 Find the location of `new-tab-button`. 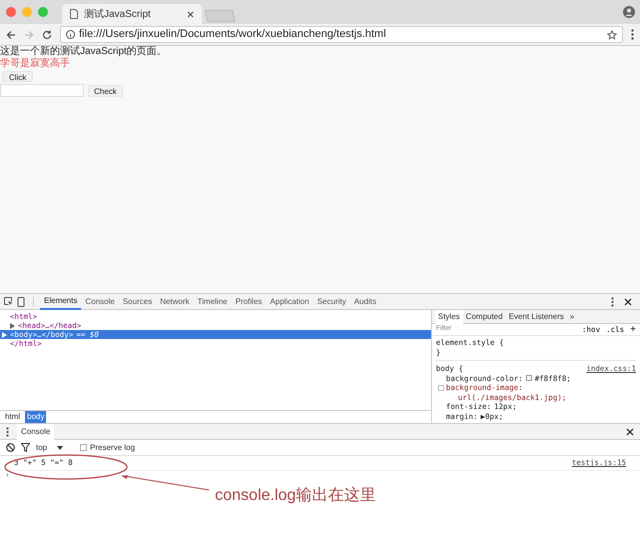

new-tab-button is located at coordinates (220, 16).